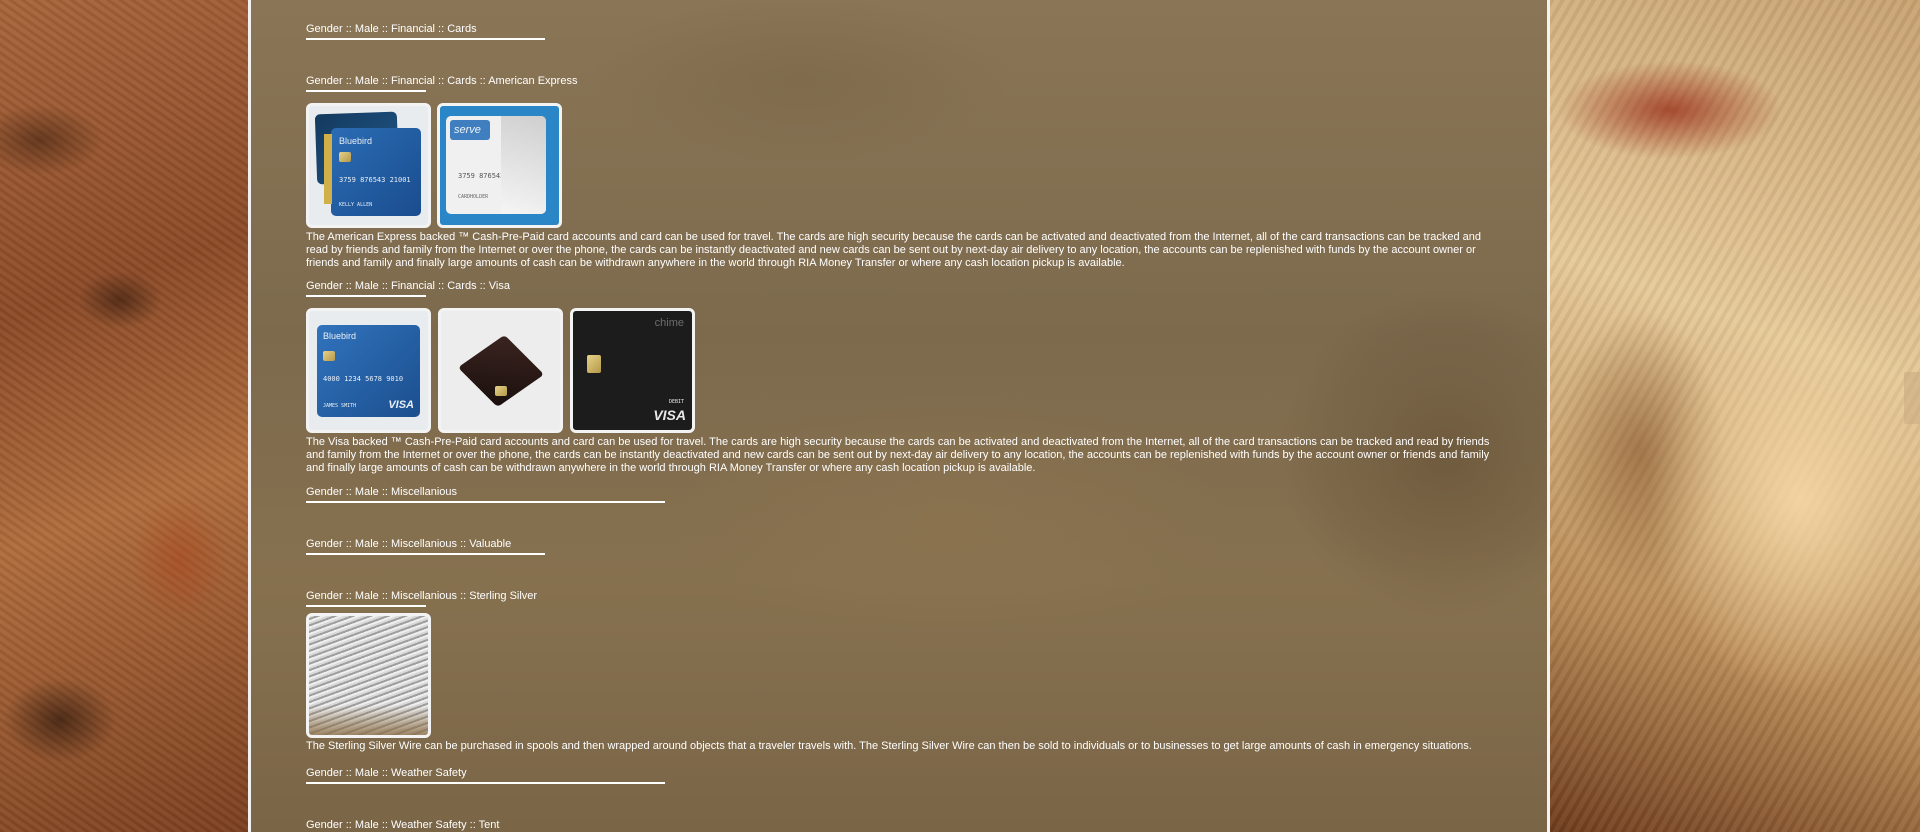  I want to click on black-diamond-card-image, so click(500, 370).